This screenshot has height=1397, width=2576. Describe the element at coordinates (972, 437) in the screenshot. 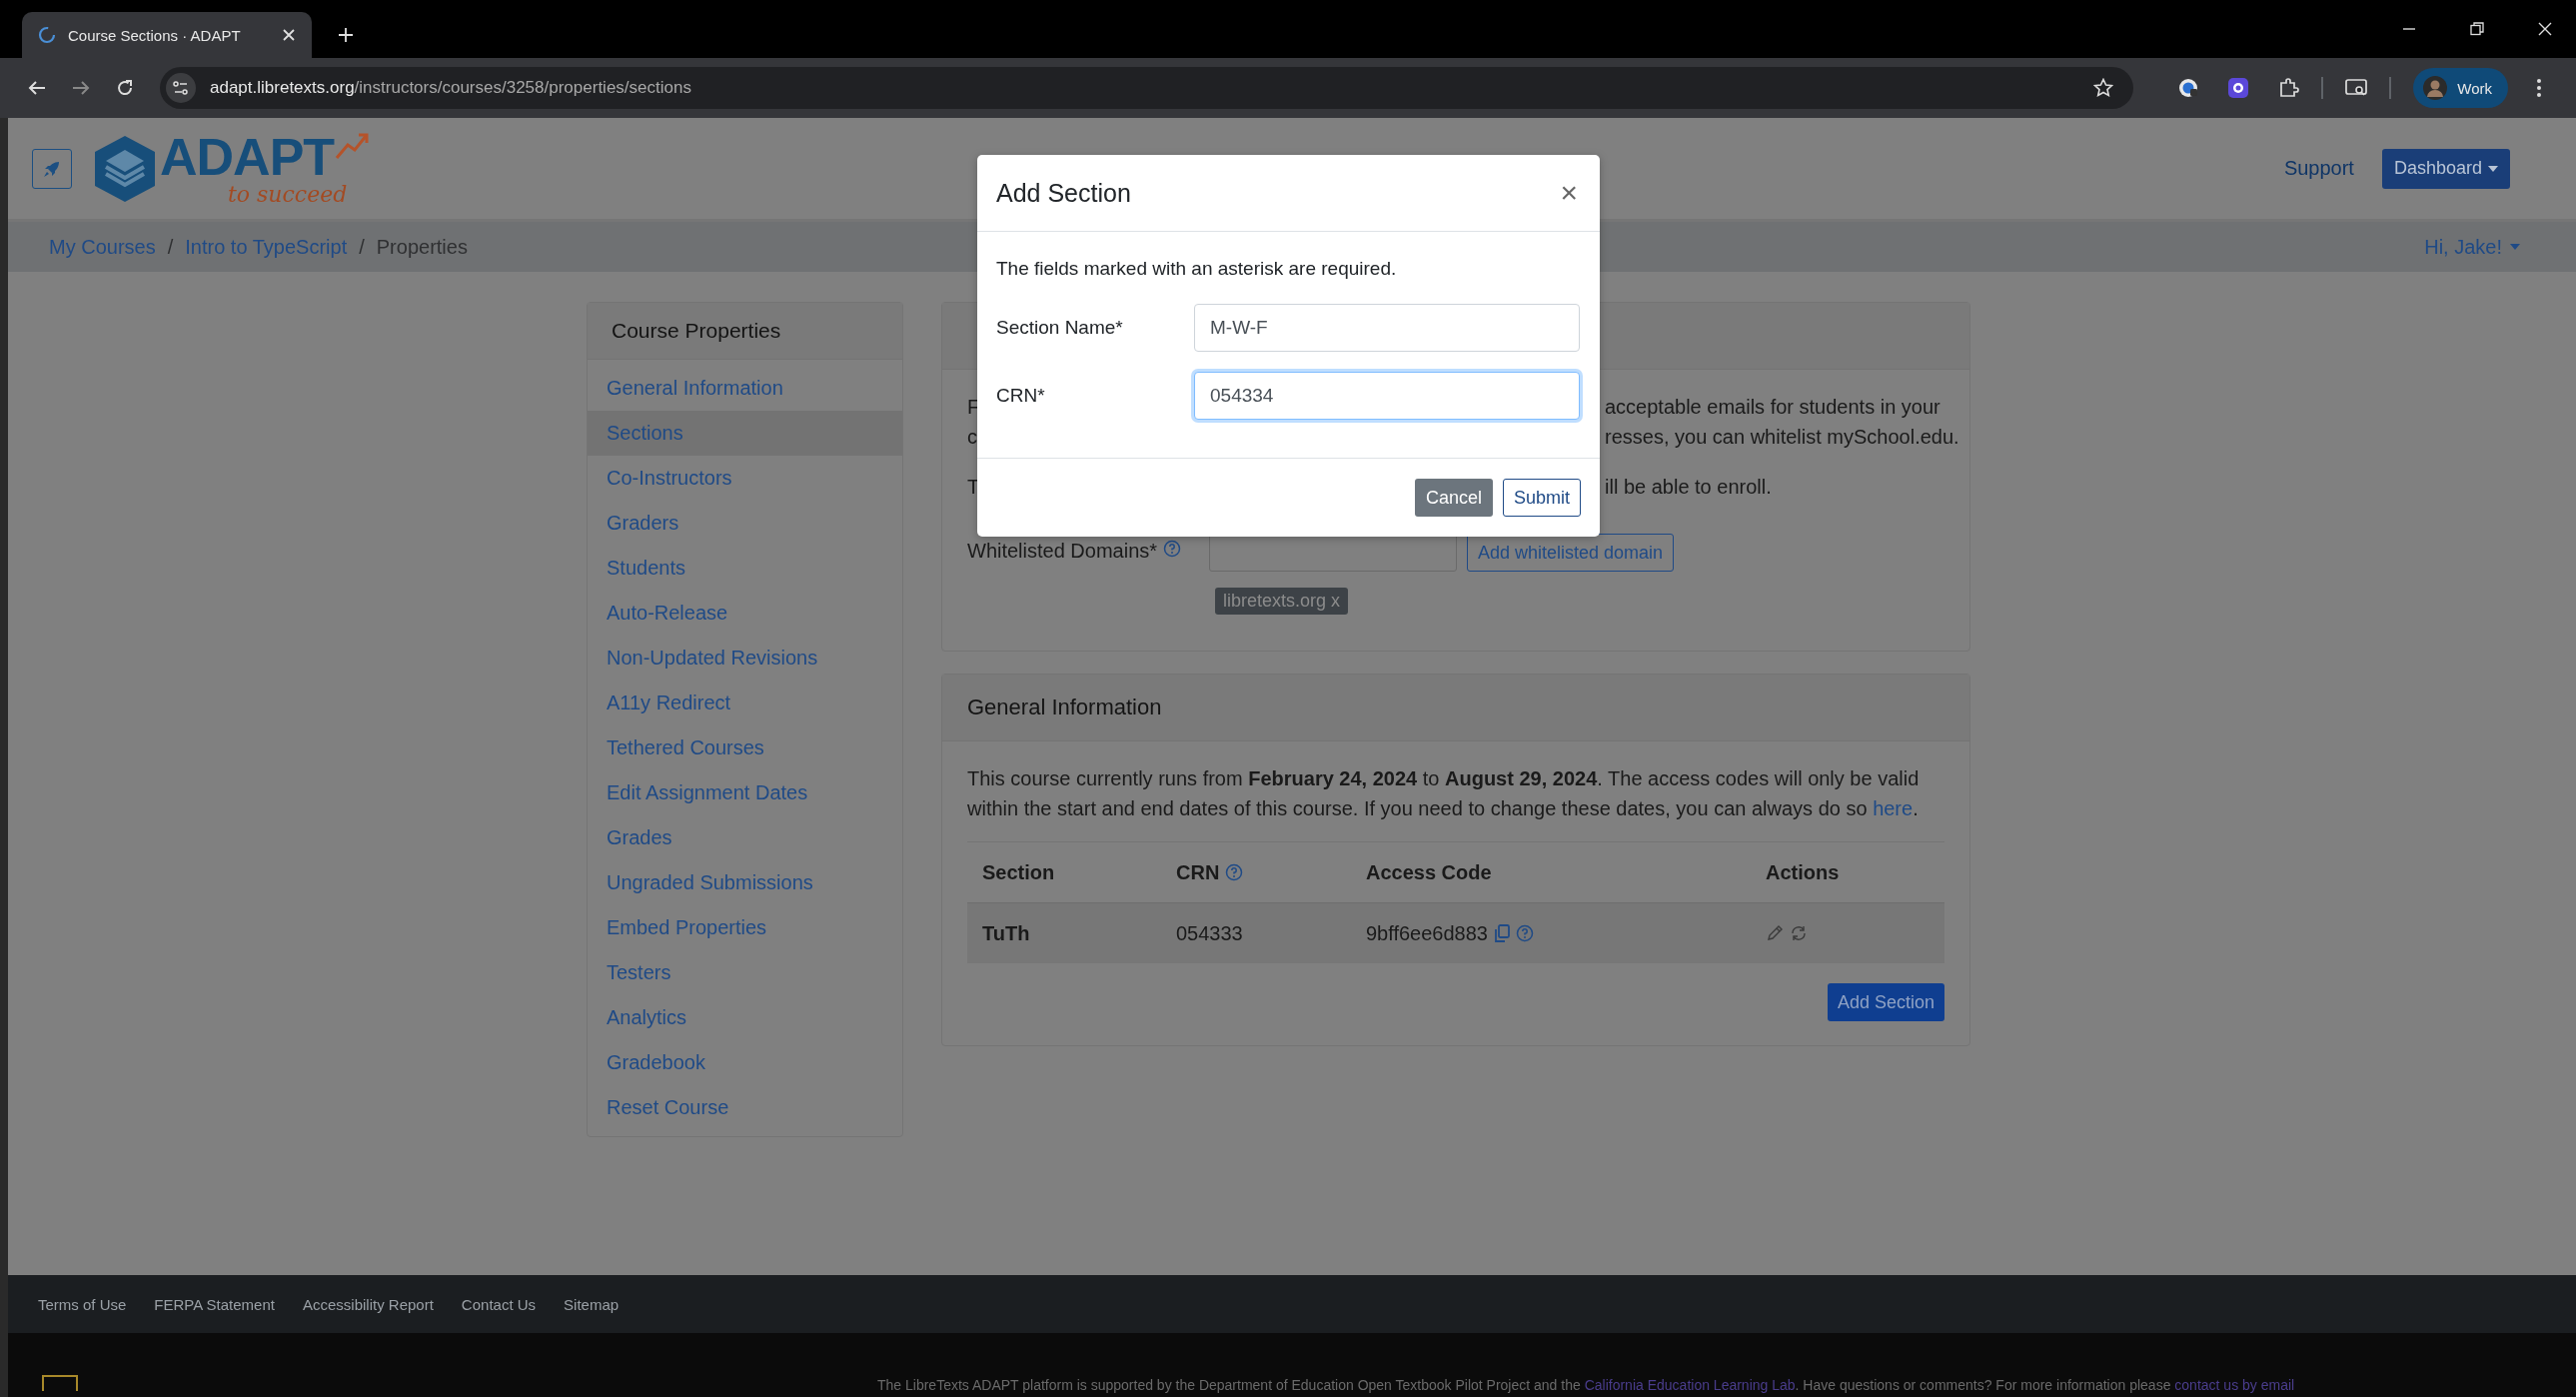

I see `text-fragment: c` at that location.